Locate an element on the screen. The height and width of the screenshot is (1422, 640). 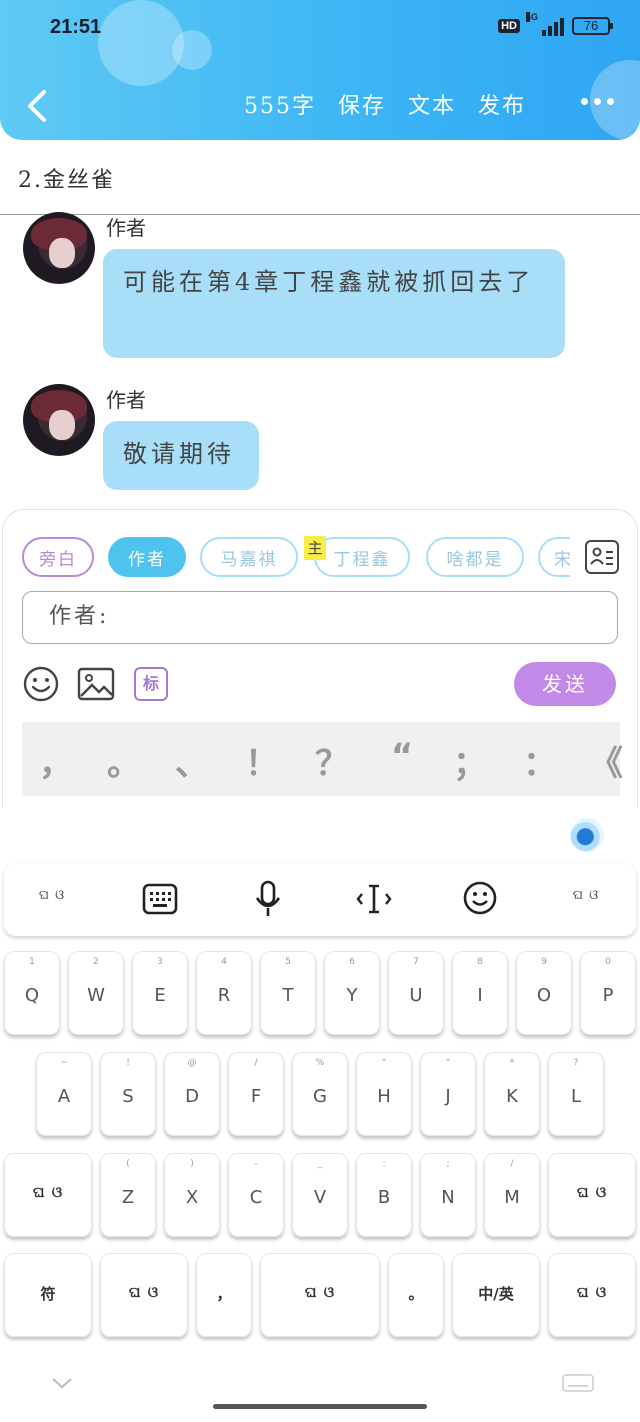
role-chip: 宋 is located at coordinates (554, 557).